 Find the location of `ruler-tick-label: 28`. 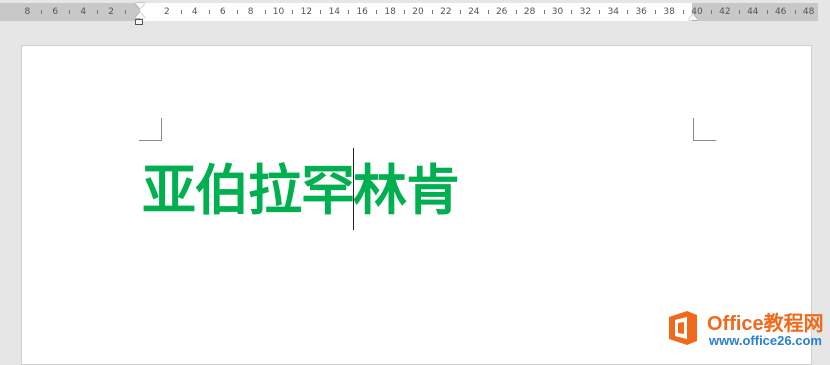

ruler-tick-label: 28 is located at coordinates (529, 12).